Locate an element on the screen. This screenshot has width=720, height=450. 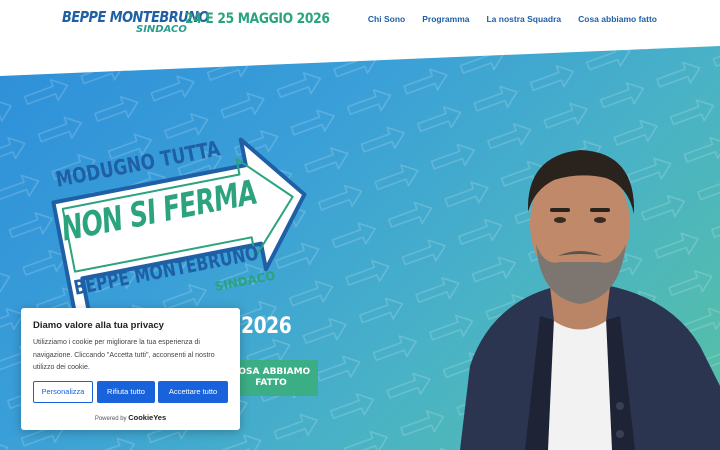
campaign-line-4: SINDACO is located at coordinates (245, 281).